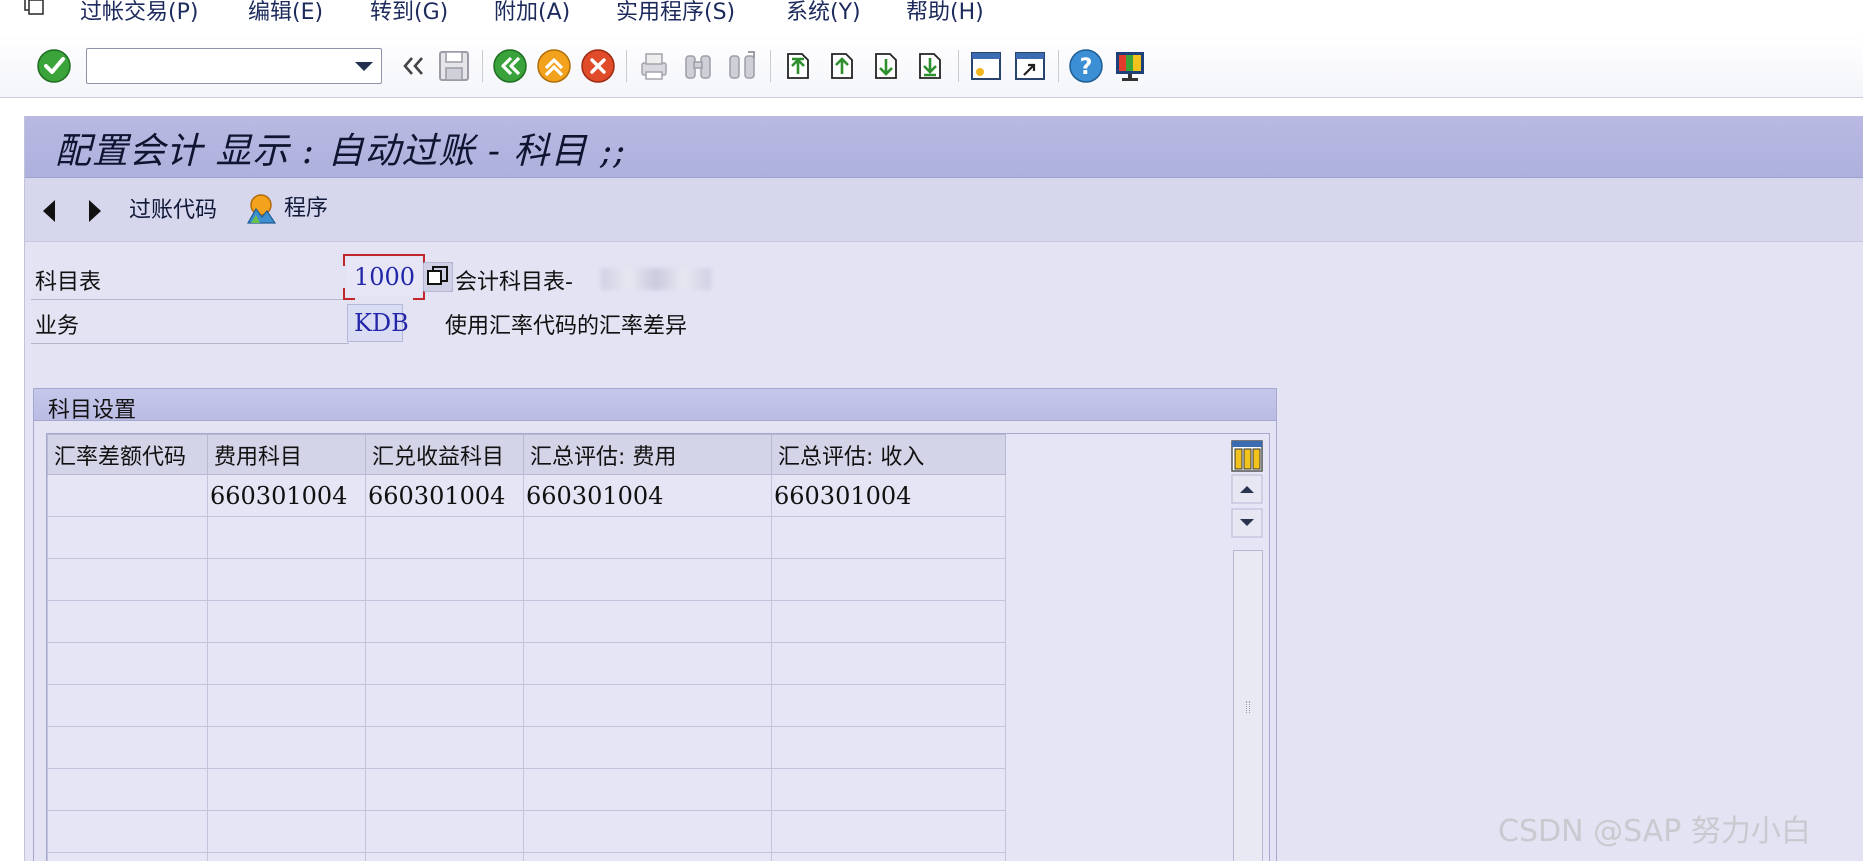 This screenshot has width=1863, height=861. What do you see at coordinates (742, 66) in the screenshot?
I see `find-next-icon` at bounding box center [742, 66].